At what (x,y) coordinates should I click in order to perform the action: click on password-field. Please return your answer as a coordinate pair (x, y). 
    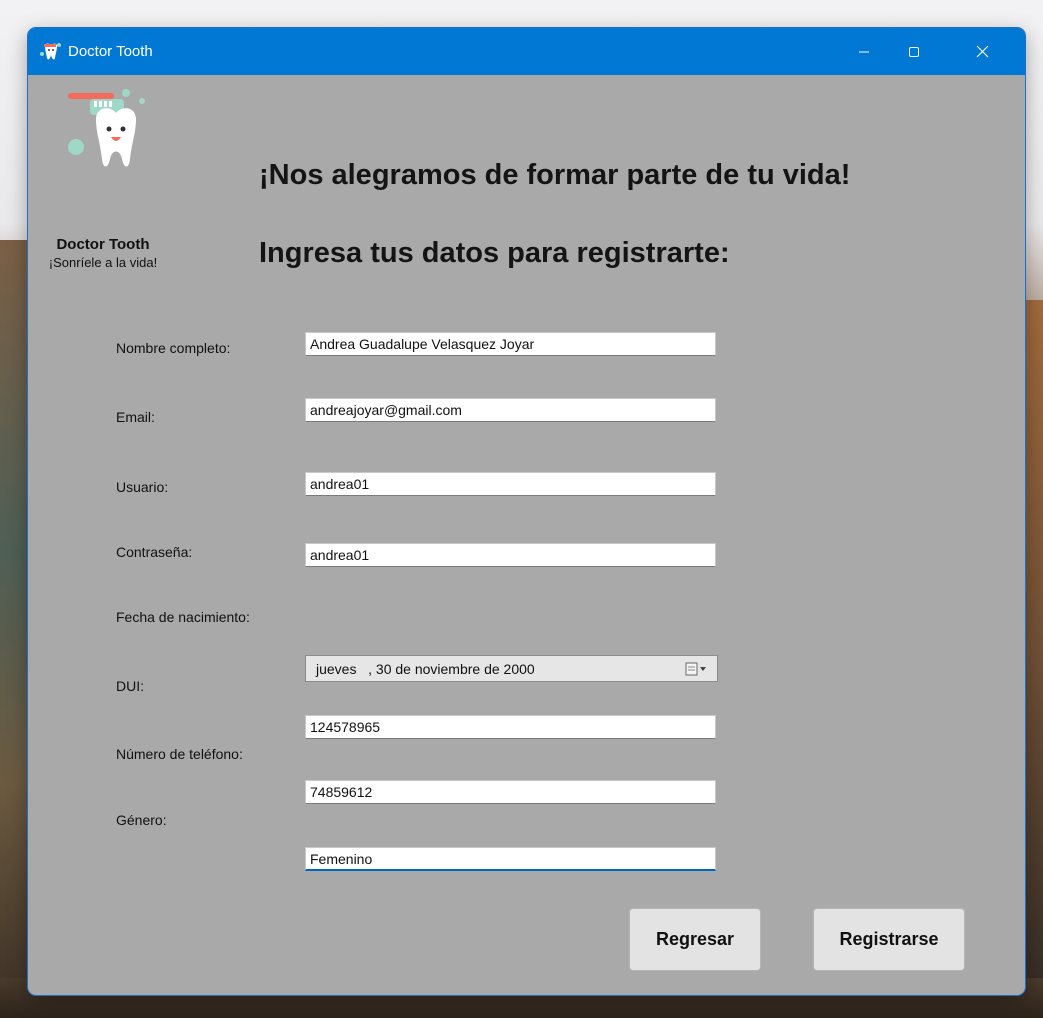
    Looking at the image, I should click on (510, 555).